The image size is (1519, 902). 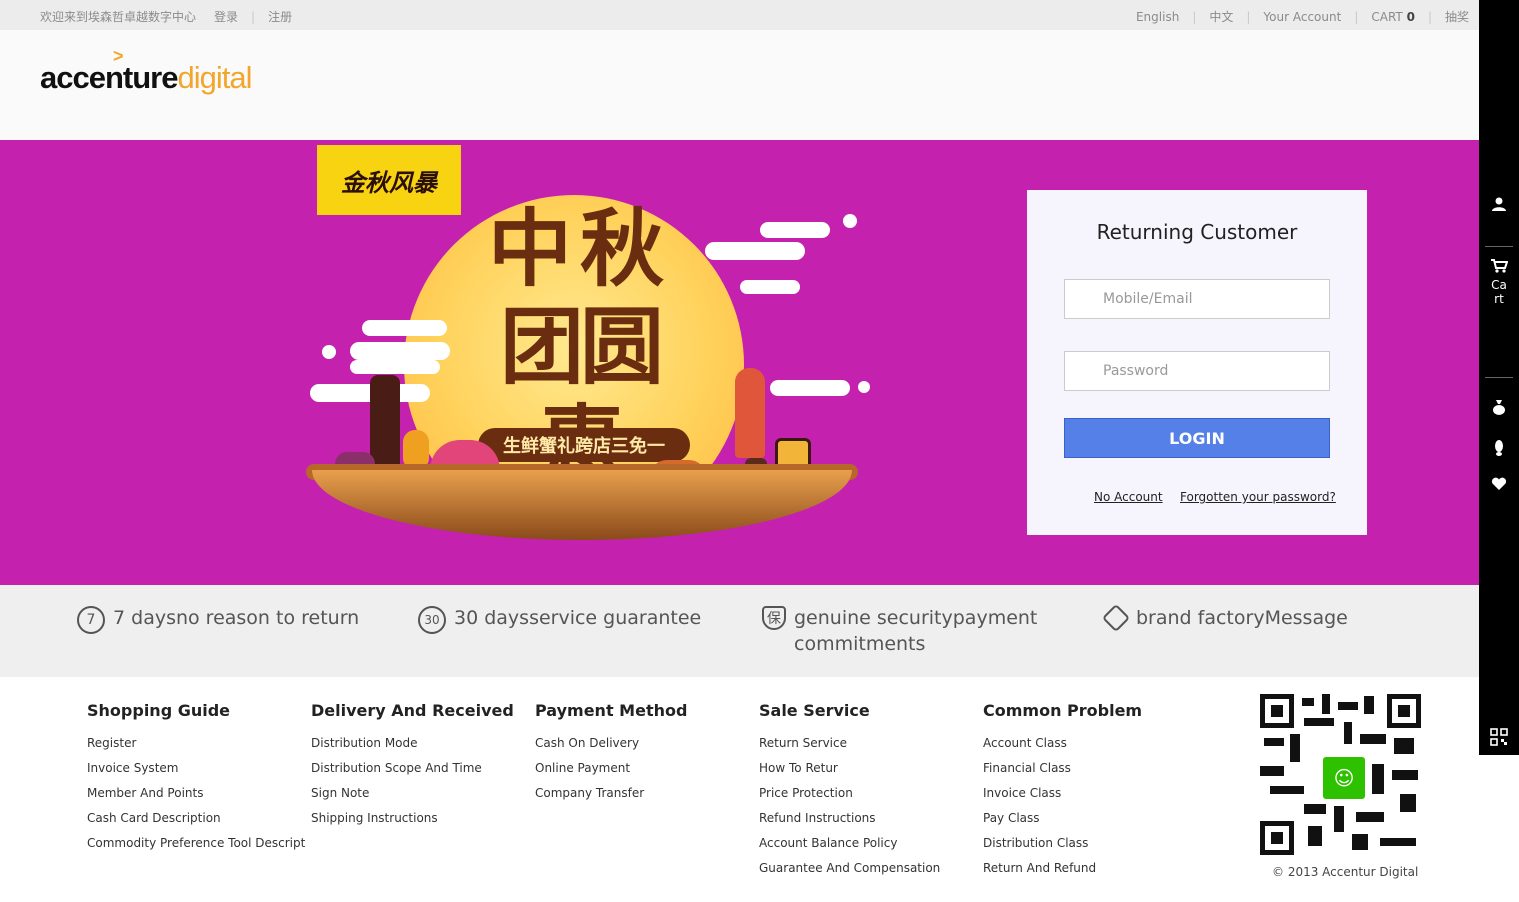 What do you see at coordinates (1157, 17) in the screenshot?
I see `english-link: English` at bounding box center [1157, 17].